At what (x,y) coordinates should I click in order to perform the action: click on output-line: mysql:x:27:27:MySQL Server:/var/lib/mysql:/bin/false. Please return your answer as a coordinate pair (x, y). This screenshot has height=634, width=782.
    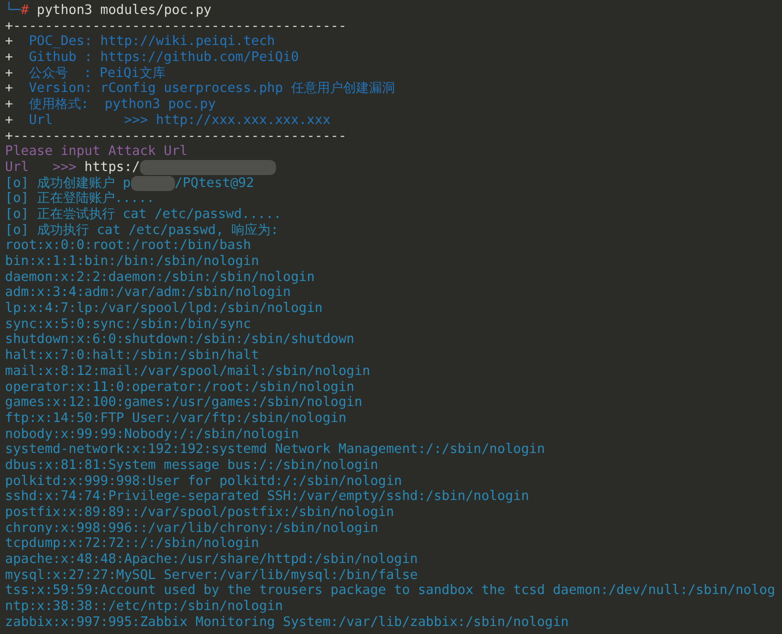
    Looking at the image, I should click on (211, 576).